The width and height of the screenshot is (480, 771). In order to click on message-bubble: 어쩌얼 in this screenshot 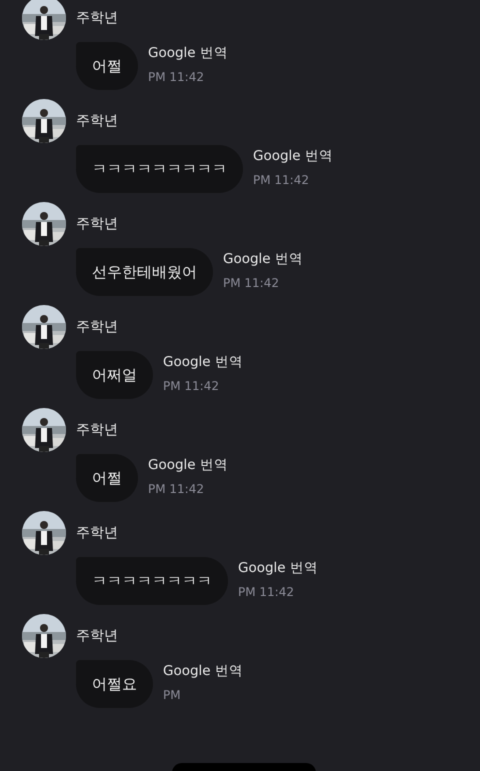, I will do `click(114, 375)`.